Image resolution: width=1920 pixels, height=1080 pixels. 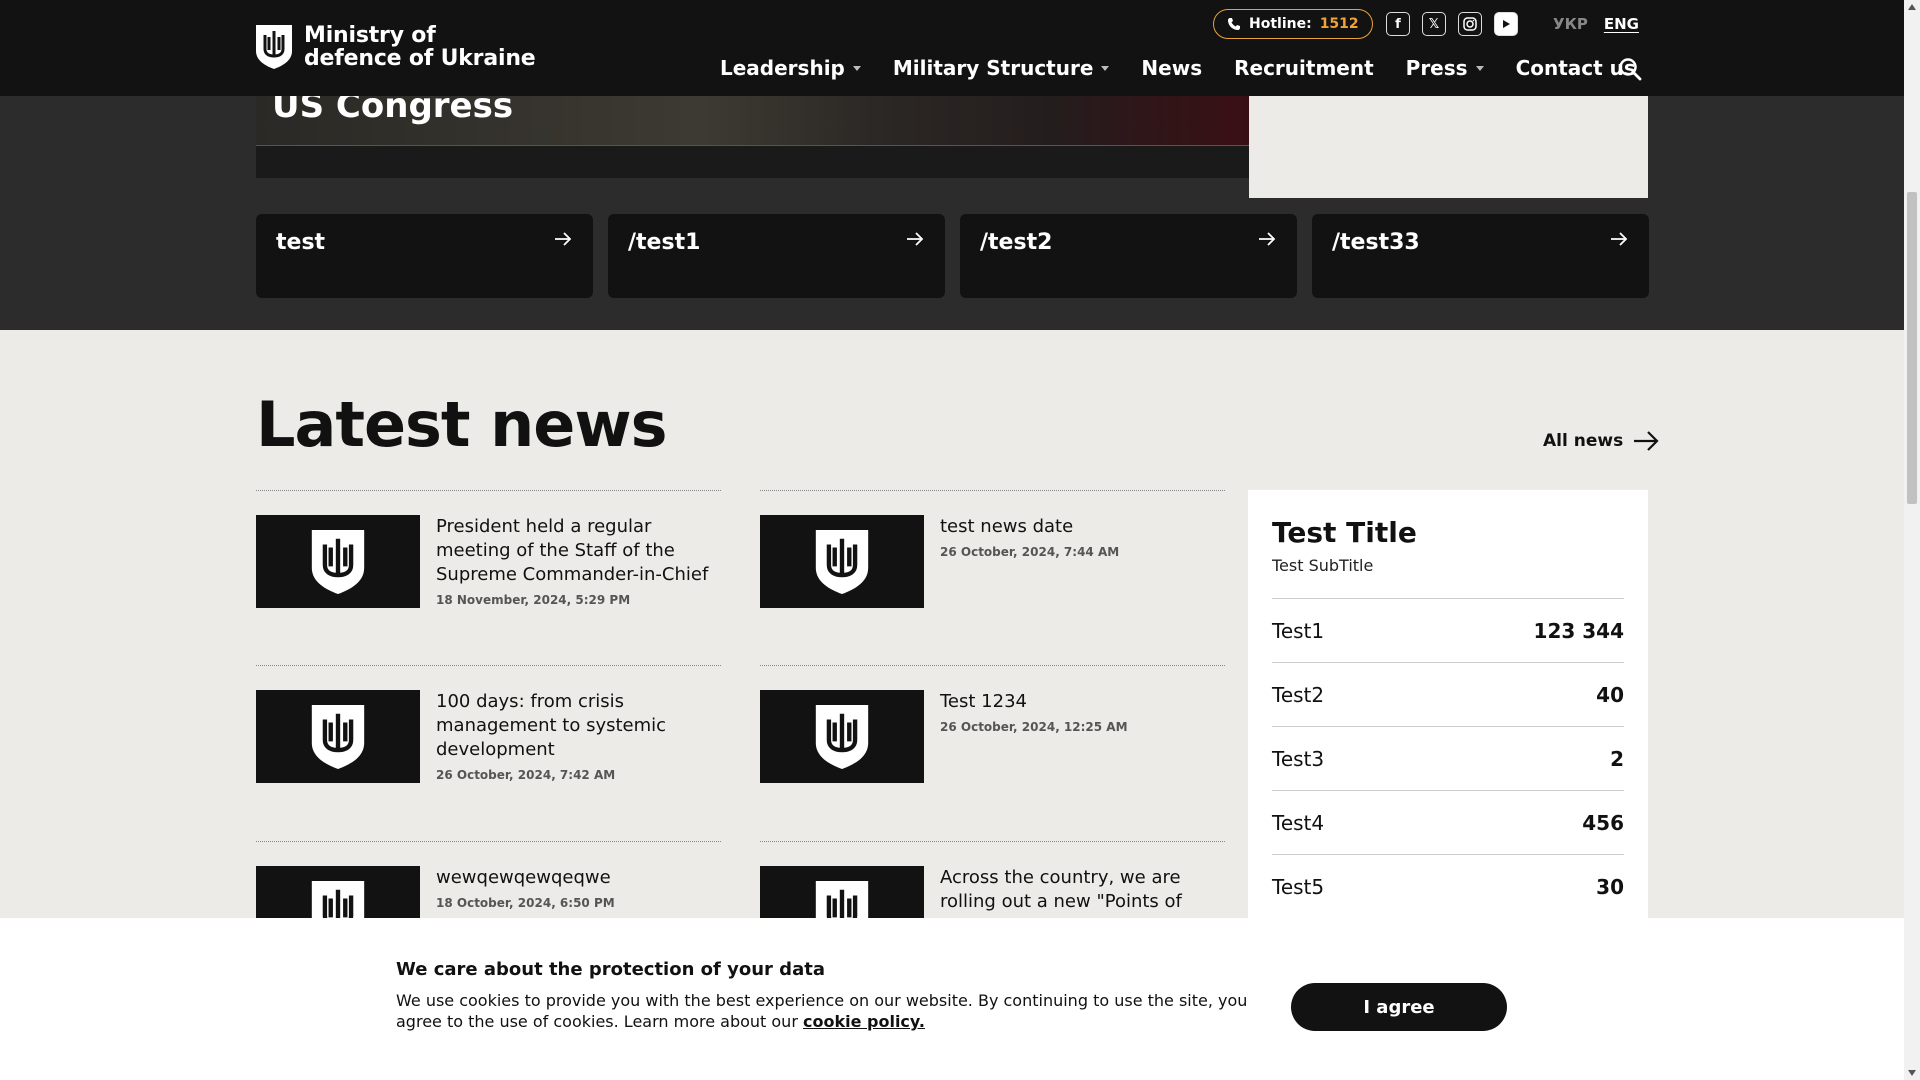 What do you see at coordinates (664, 242) in the screenshot?
I see `quick-link-label: /test1` at bounding box center [664, 242].